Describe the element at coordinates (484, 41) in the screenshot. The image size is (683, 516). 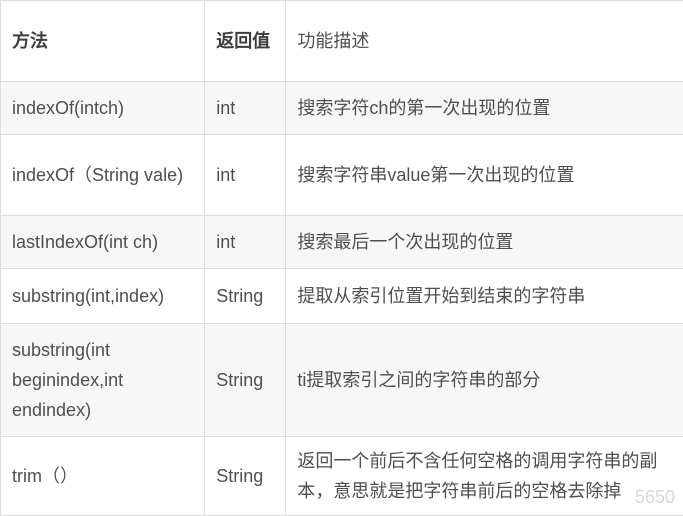
I see `header-description: 功能描述` at that location.